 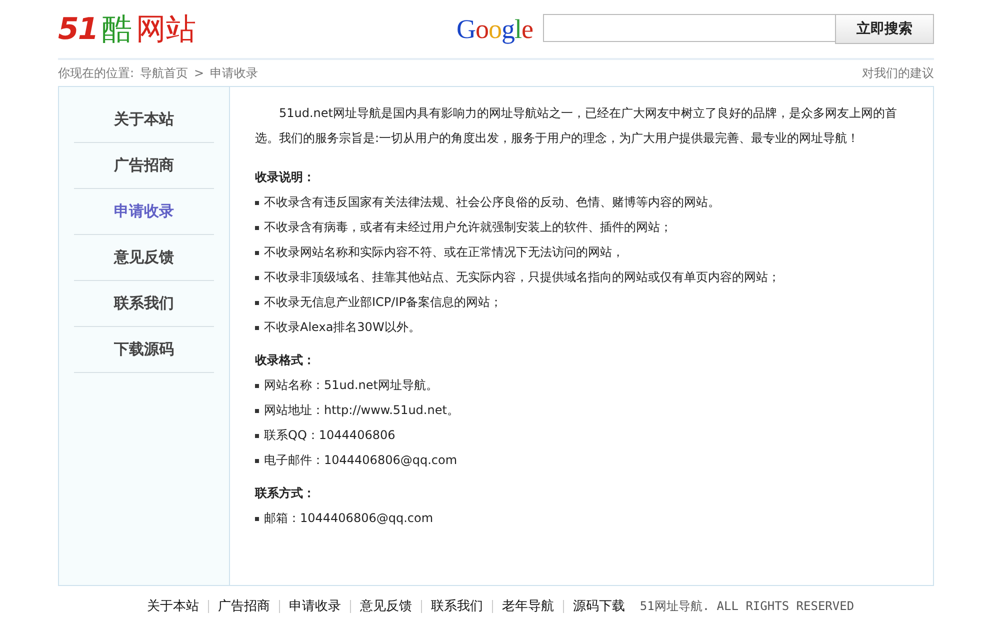 What do you see at coordinates (164, 73) in the screenshot?
I see `breadcrumb-link: 导航首页` at bounding box center [164, 73].